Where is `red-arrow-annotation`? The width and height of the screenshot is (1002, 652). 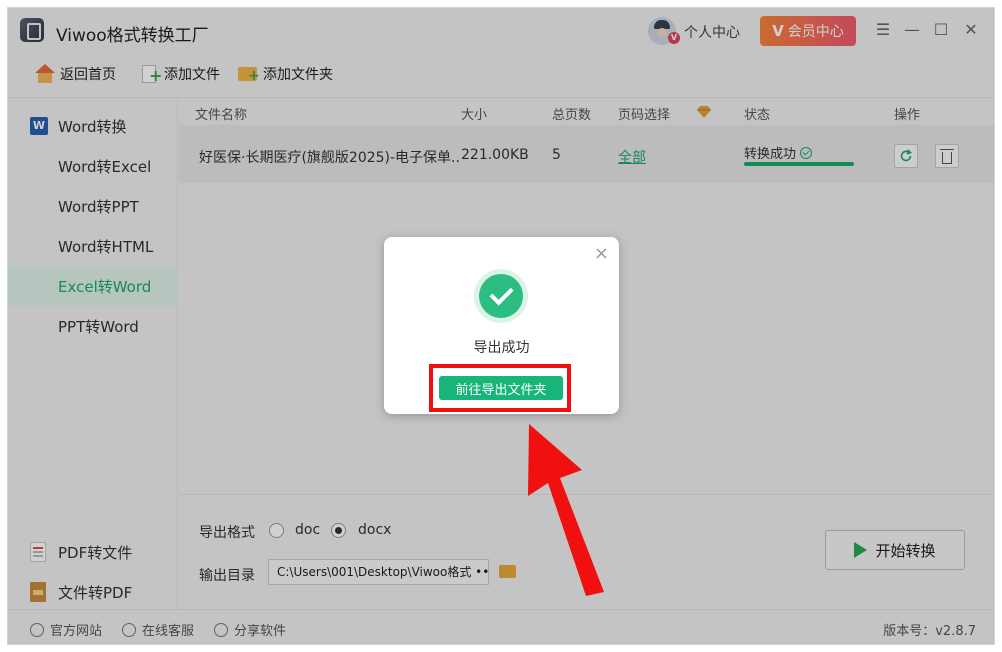
red-arrow-annotation is located at coordinates (566, 510).